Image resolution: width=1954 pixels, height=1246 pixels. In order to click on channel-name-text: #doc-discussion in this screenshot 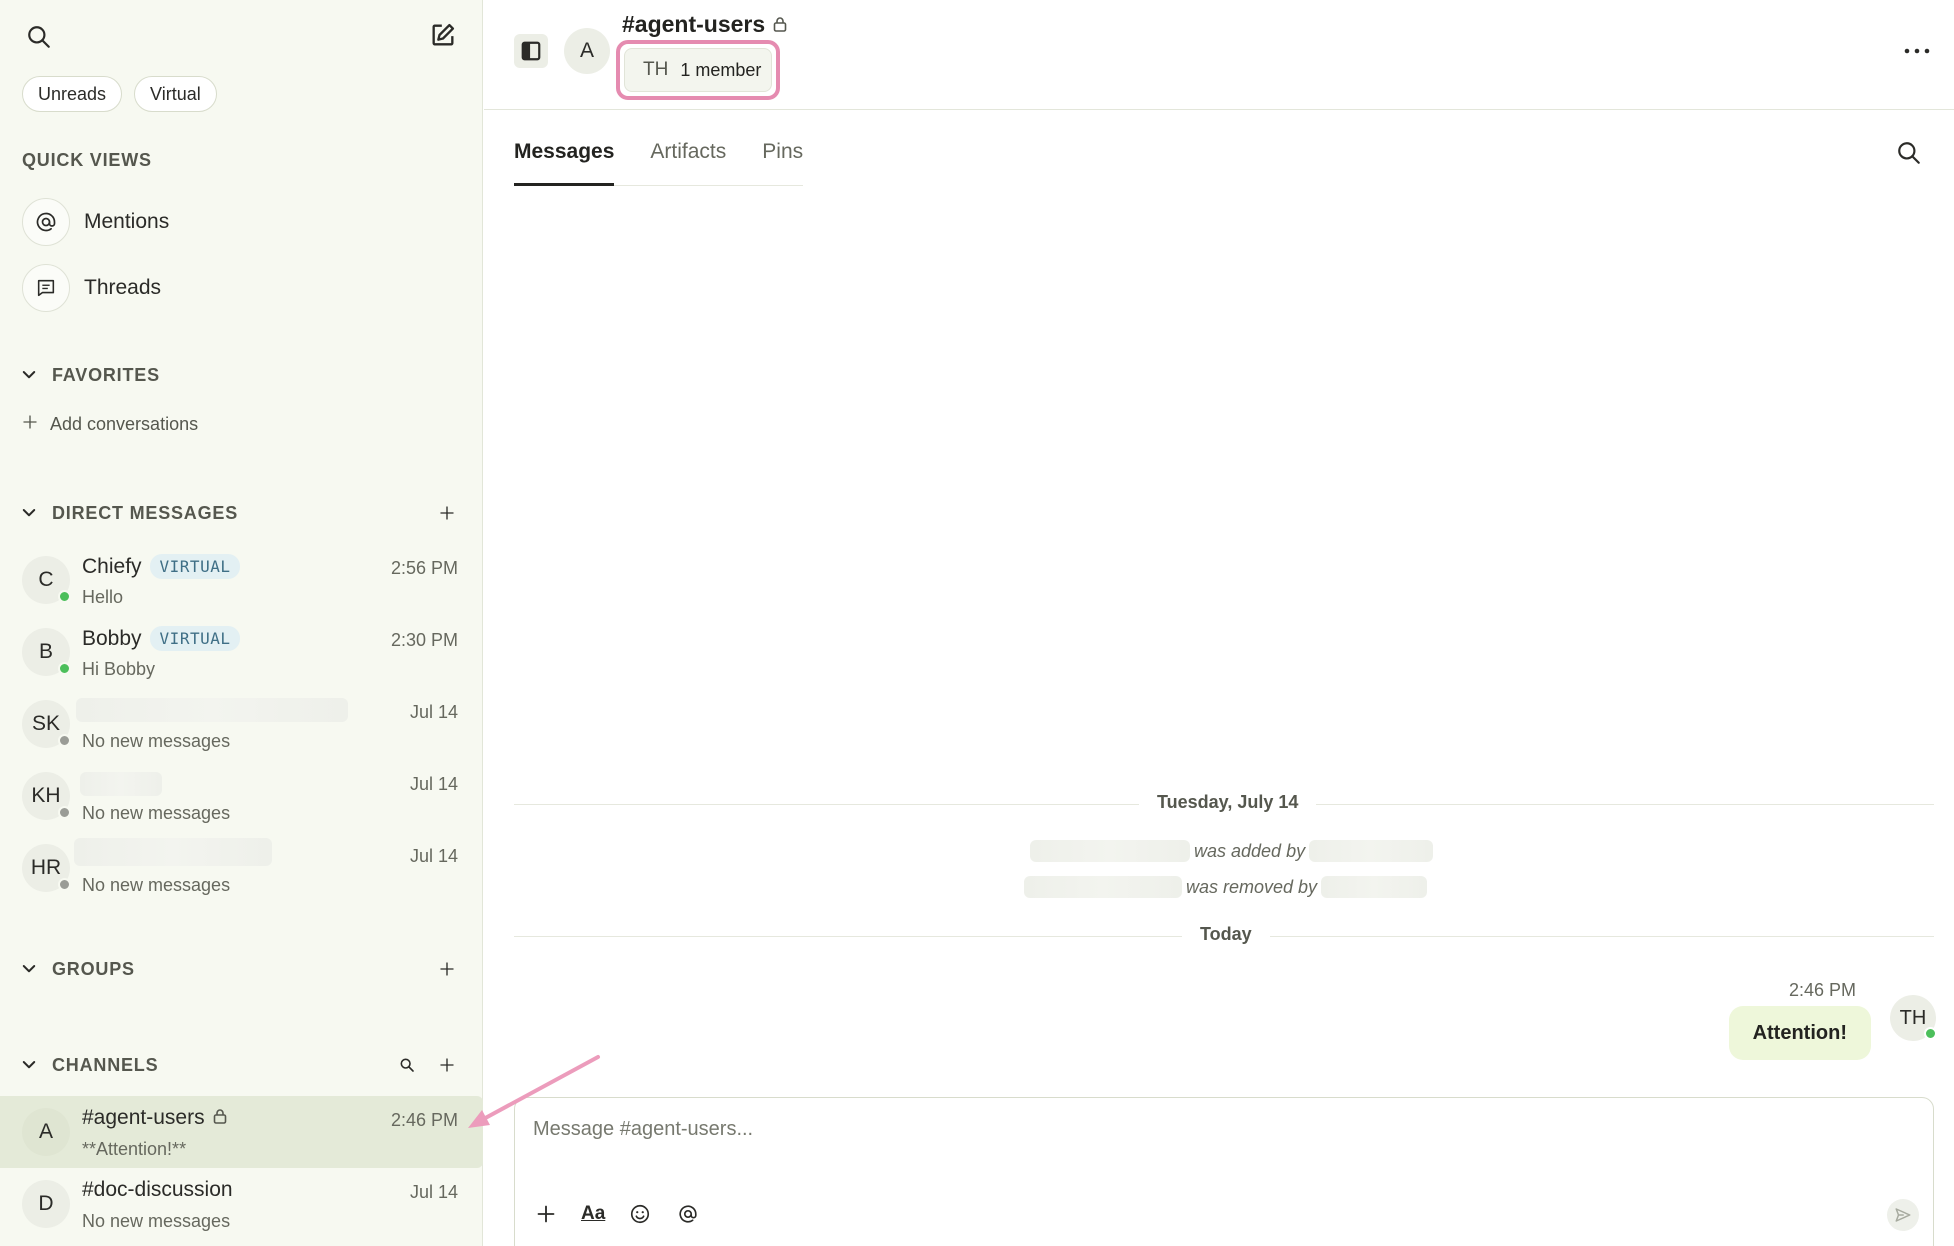, I will do `click(157, 1189)`.